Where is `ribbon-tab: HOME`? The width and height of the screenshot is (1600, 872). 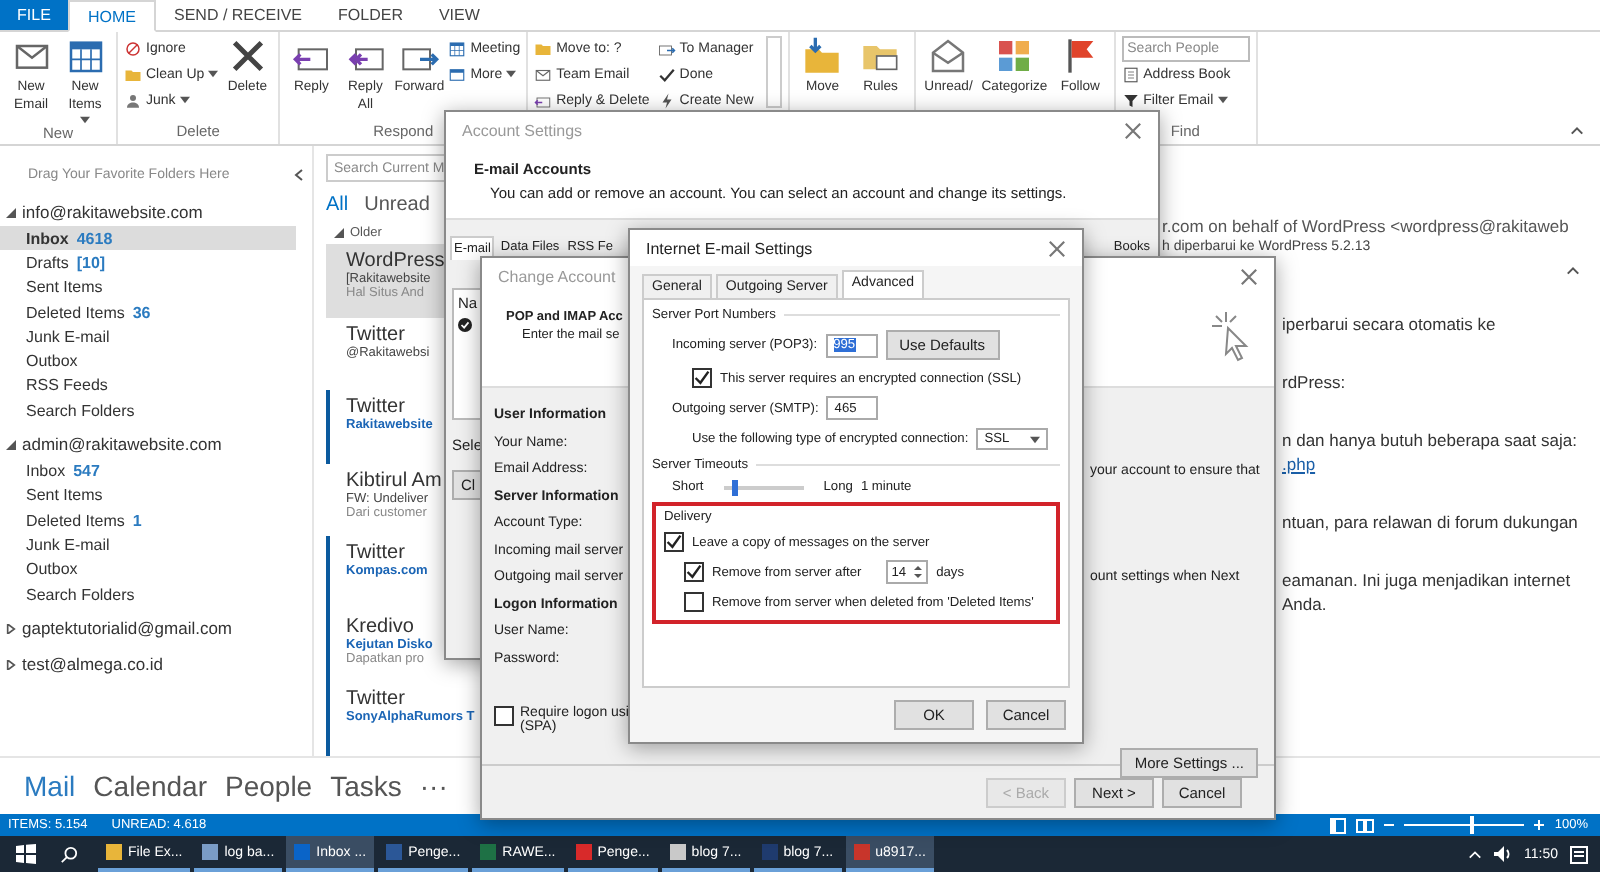
ribbon-tab: HOME is located at coordinates (112, 16).